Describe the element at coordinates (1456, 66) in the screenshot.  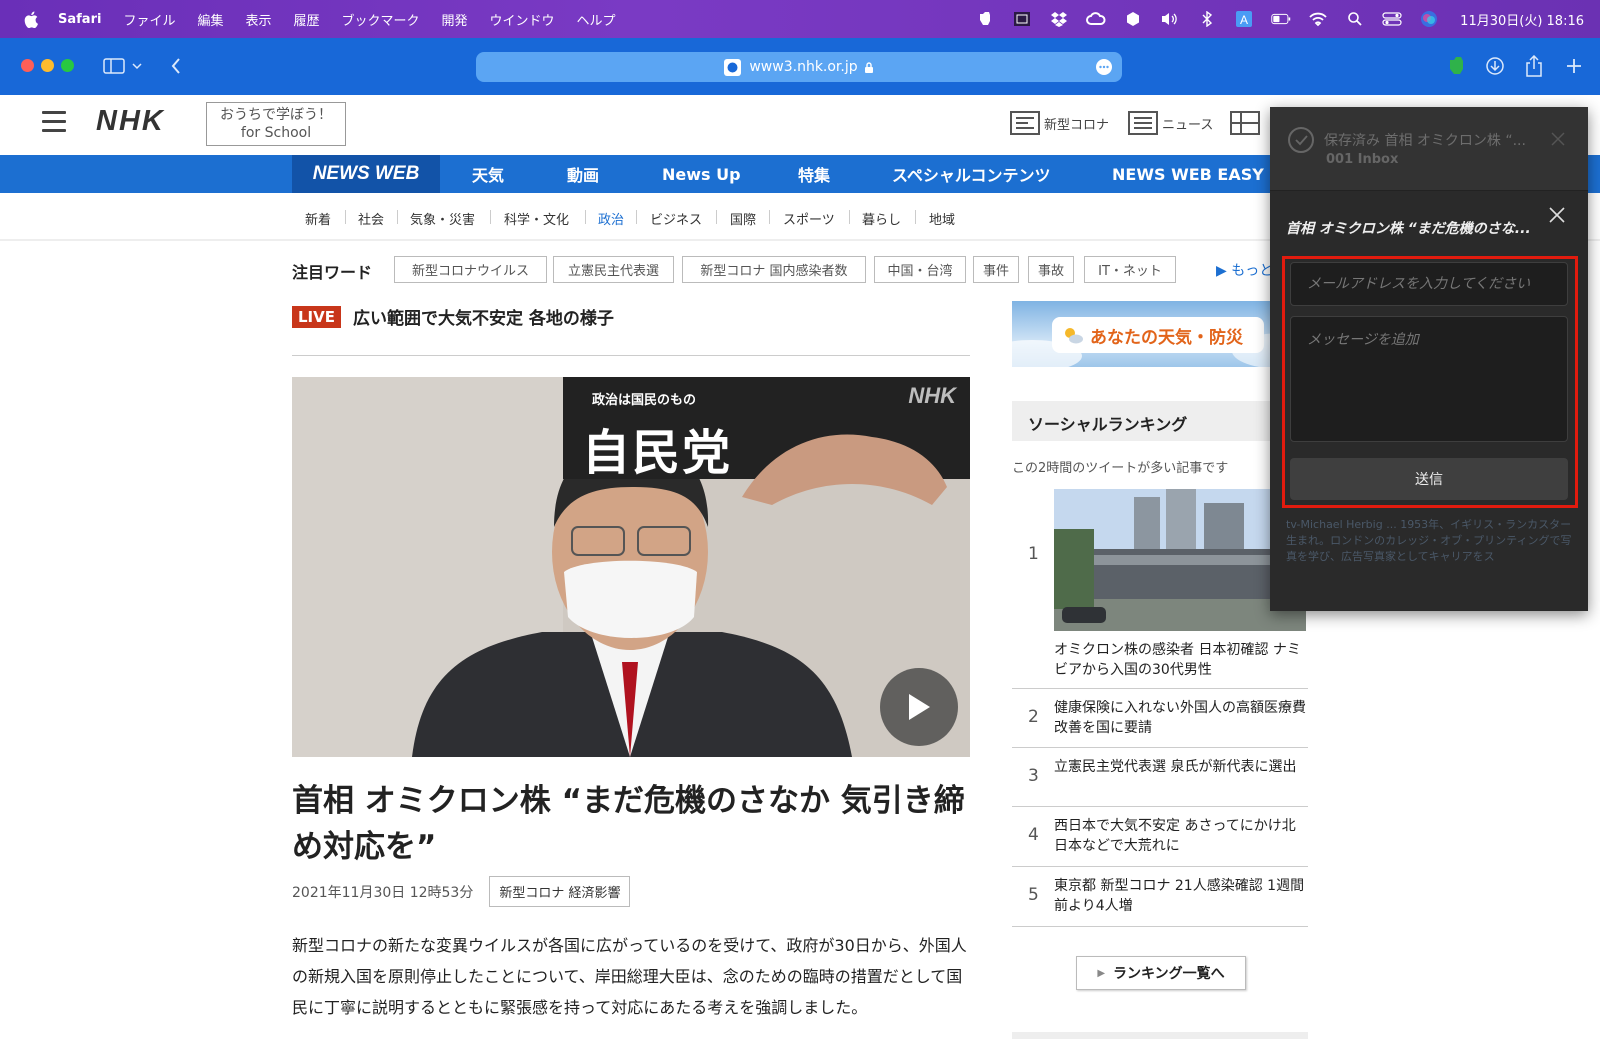
I see `evernote-extension-icon` at that location.